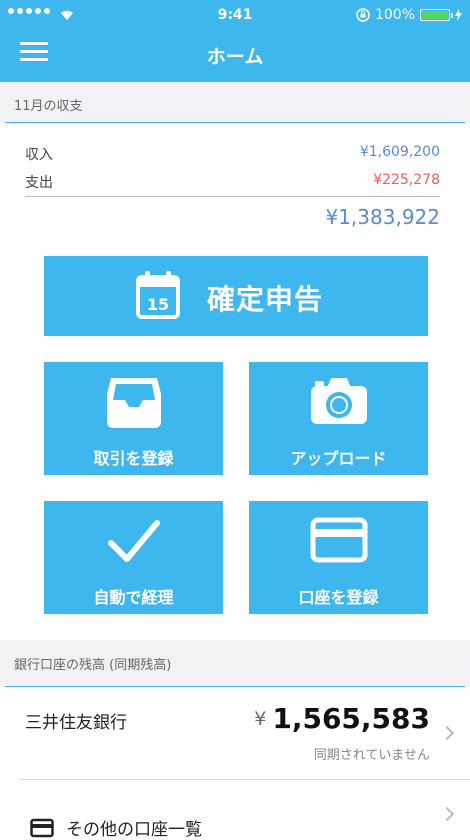 The image size is (470, 840). What do you see at coordinates (133, 458) in the screenshot?
I see `register-transaction-label: 取引を登録` at bounding box center [133, 458].